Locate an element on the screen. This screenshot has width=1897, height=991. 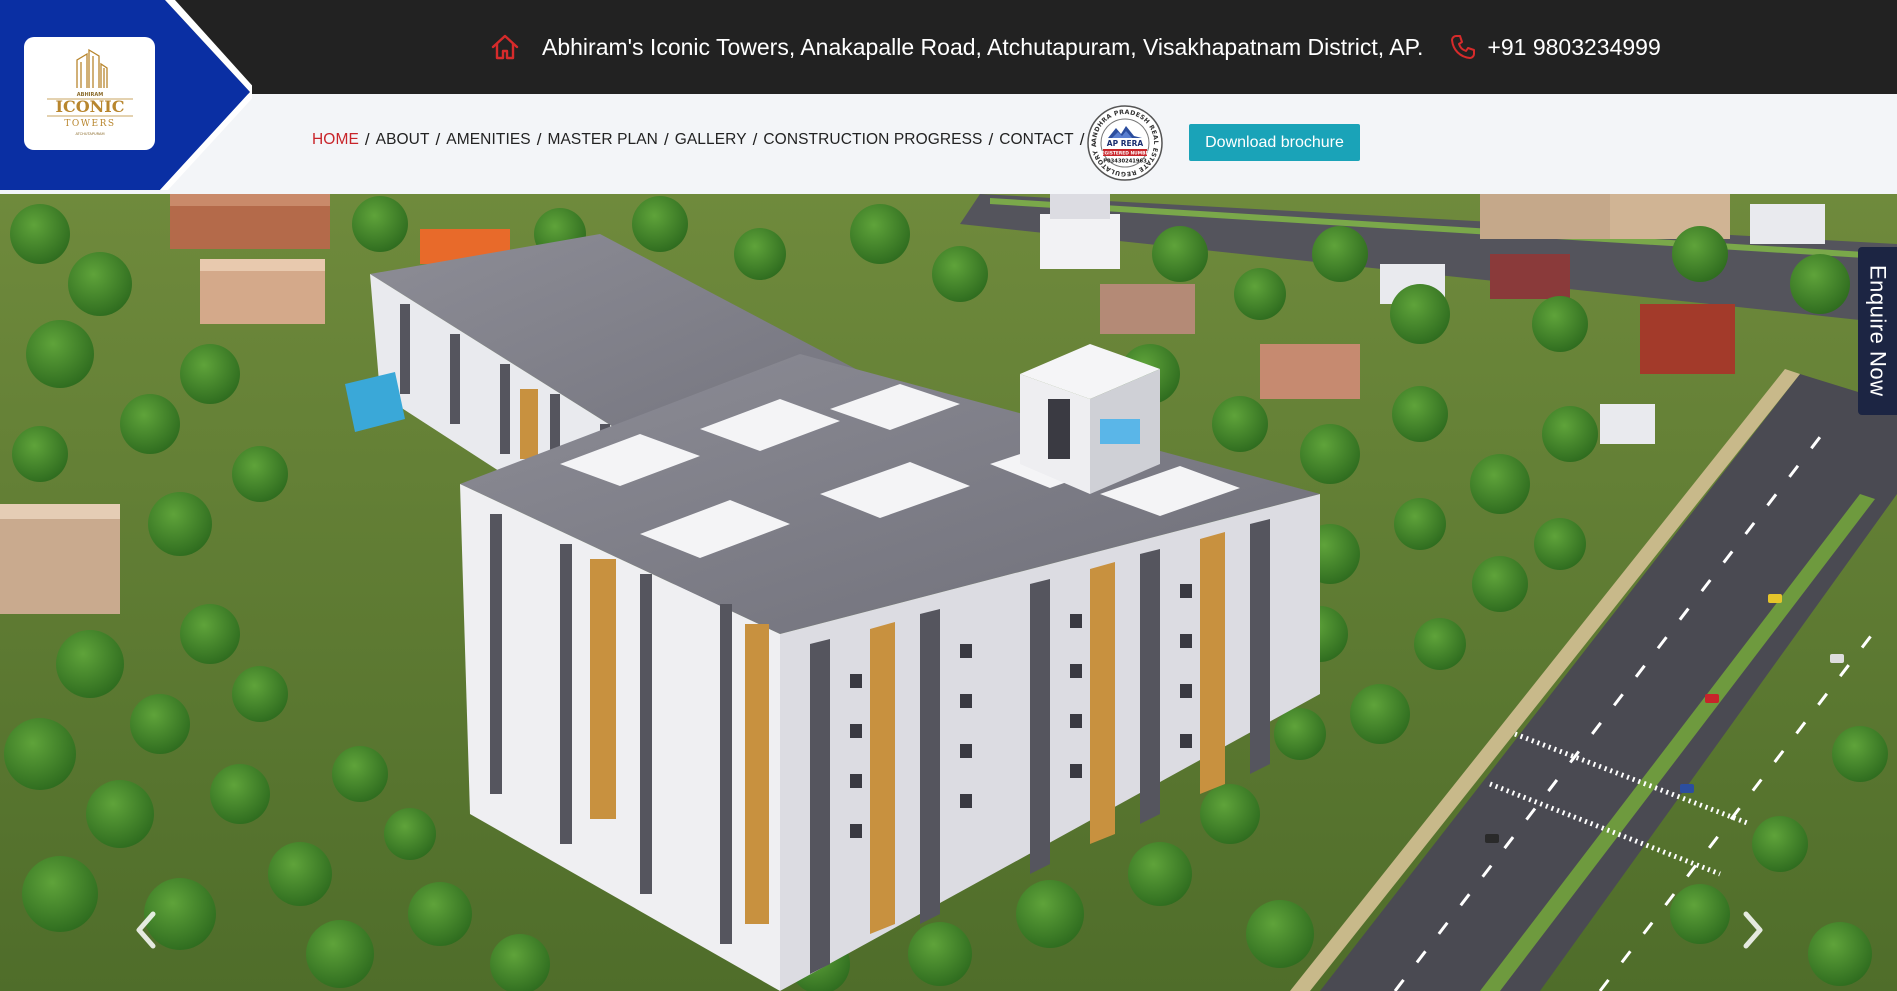
nav-item-home: HOME is located at coordinates (335, 140).